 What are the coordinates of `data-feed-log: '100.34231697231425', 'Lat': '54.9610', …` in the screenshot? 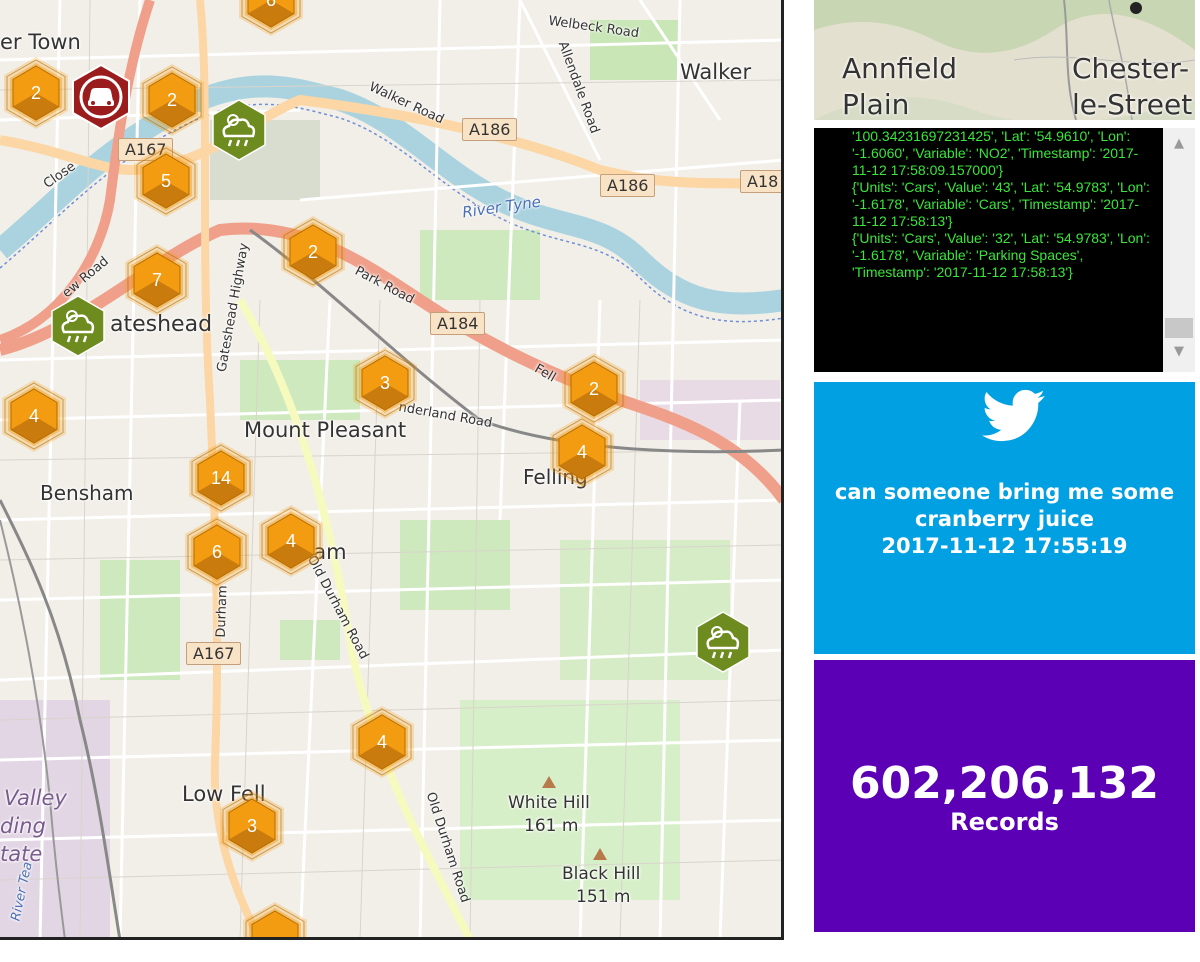 It's located at (988, 250).